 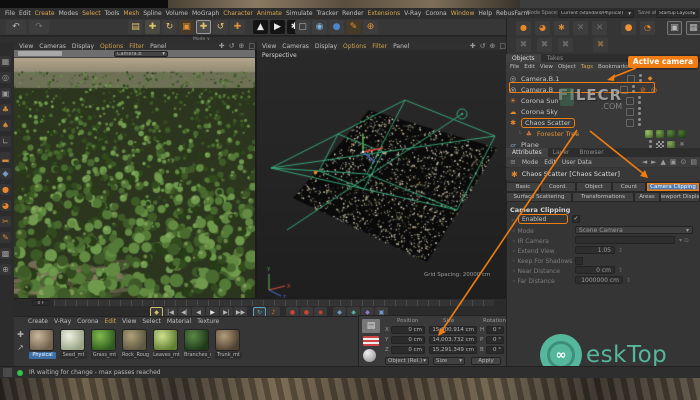 What do you see at coordinates (136, 46) in the screenshot?
I see `vp-menu-filter: Filter` at bounding box center [136, 46].